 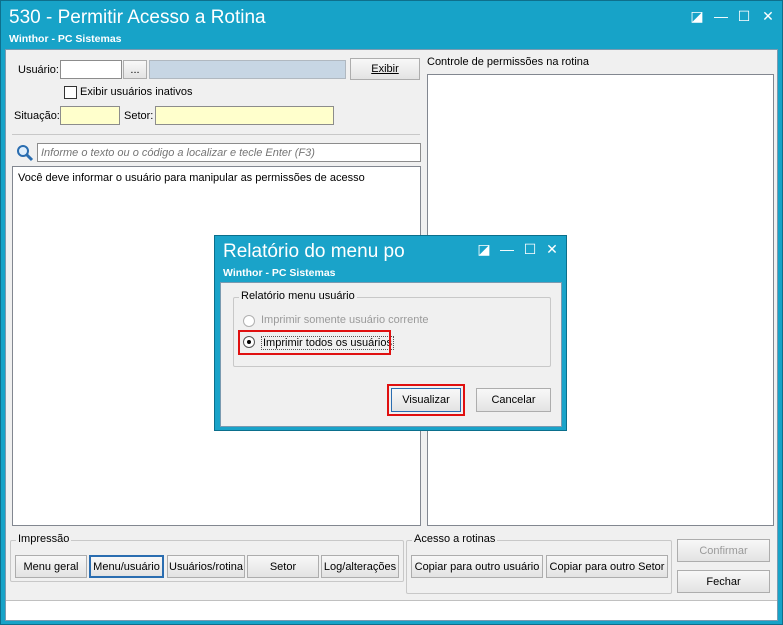 I want to click on usuarios-rotina-label: Usuários/rotina, so click(x=206, y=566).